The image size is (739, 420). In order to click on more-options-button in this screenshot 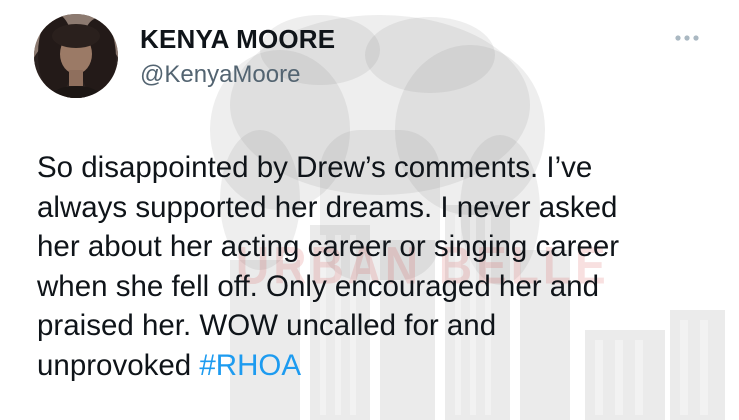, I will do `click(690, 38)`.